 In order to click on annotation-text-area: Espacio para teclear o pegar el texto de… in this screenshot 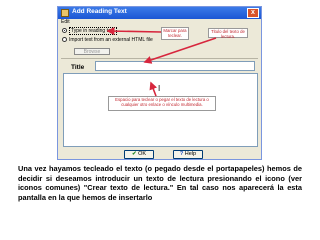, I will do `click(162, 103)`.